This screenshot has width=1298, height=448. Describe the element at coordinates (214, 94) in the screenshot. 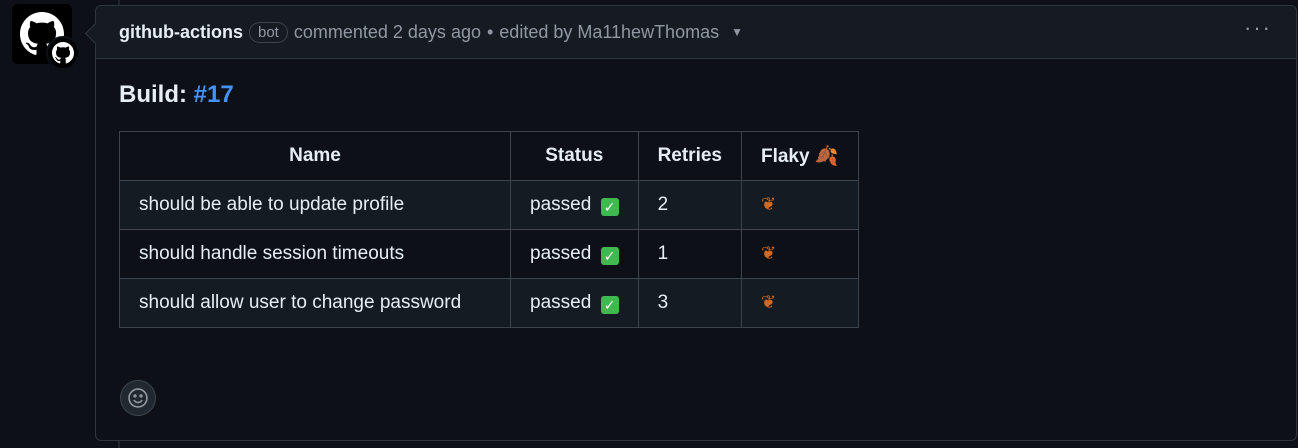

I see `build-link: #17` at that location.